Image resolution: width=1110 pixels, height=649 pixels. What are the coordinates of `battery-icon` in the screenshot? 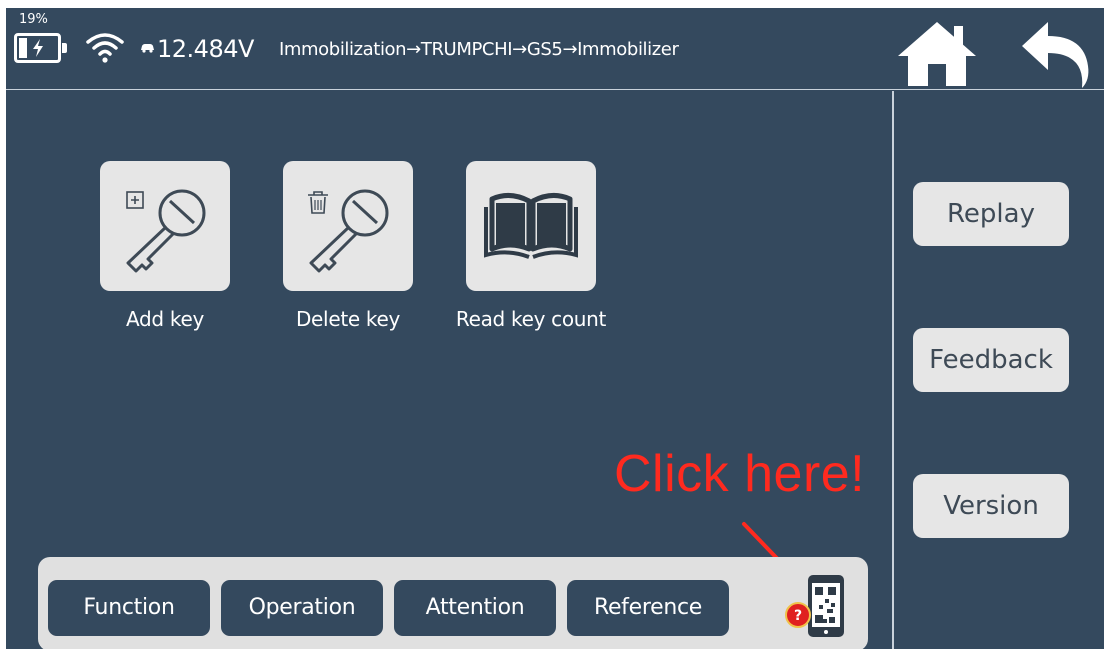 It's located at (40, 48).